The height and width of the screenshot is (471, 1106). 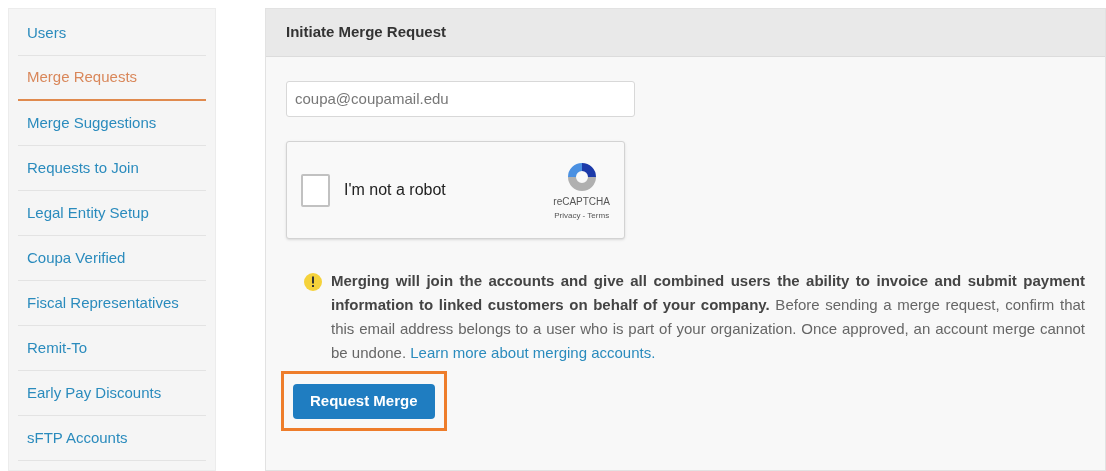 What do you see at coordinates (112, 303) in the screenshot?
I see `sidebar-item: Fiscal Representatives` at bounding box center [112, 303].